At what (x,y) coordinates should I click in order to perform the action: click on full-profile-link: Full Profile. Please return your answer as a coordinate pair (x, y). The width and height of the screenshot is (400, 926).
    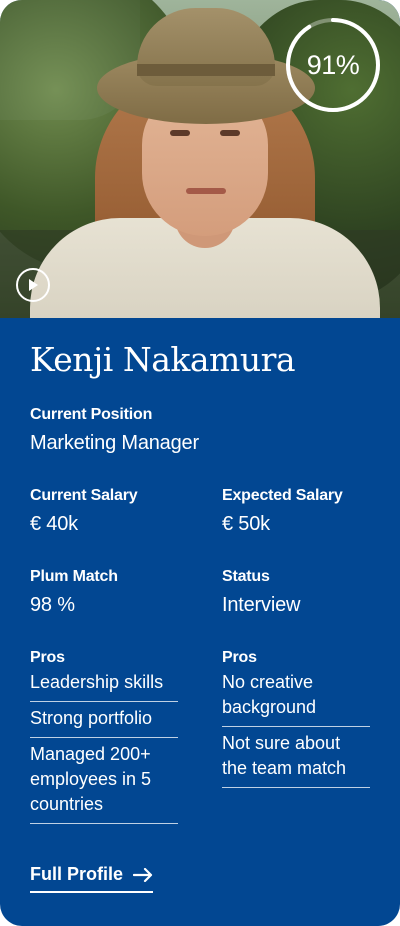
    Looking at the image, I should click on (92, 878).